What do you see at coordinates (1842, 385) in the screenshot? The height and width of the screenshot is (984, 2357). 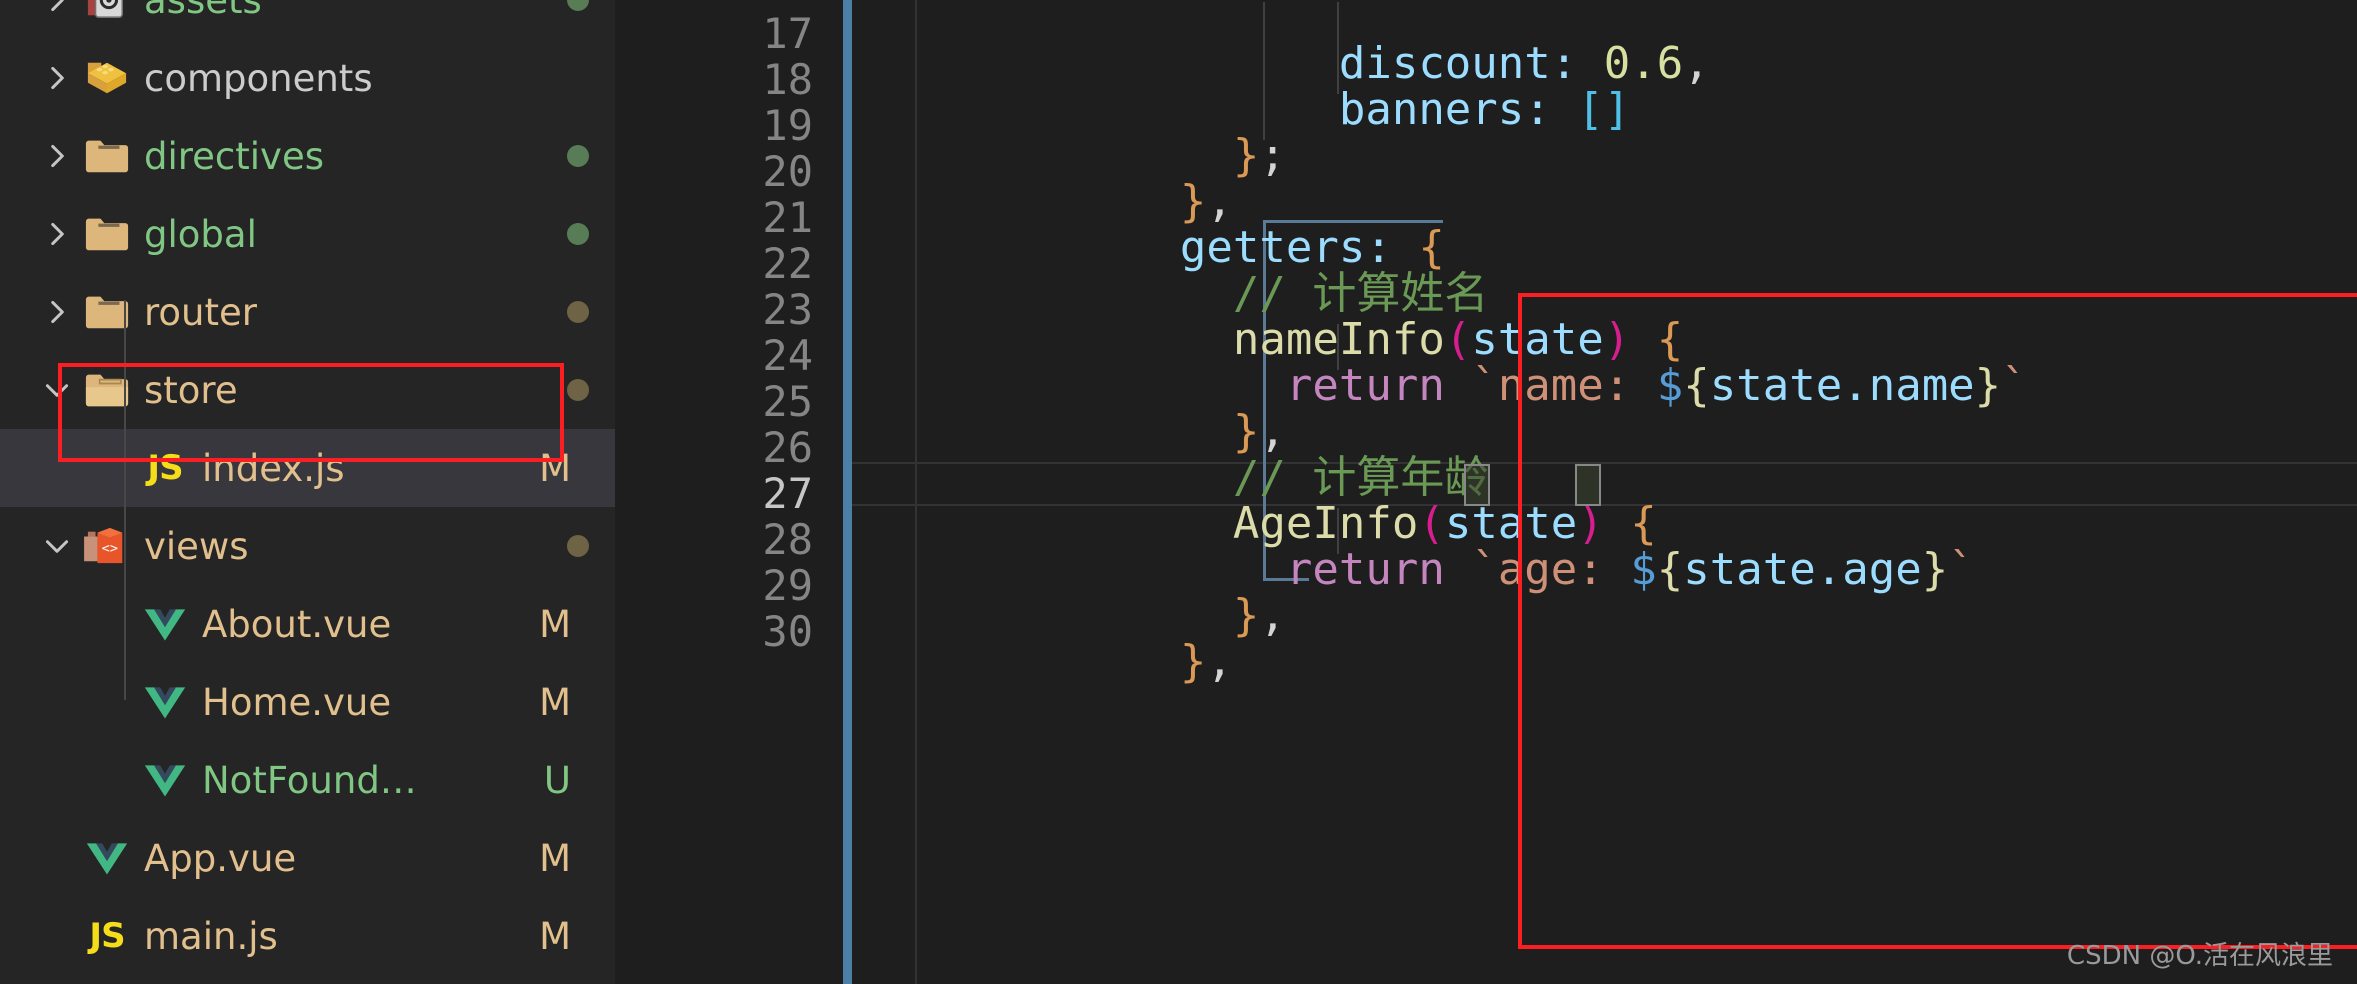 I see `token-expr-state-name: state.name` at bounding box center [1842, 385].